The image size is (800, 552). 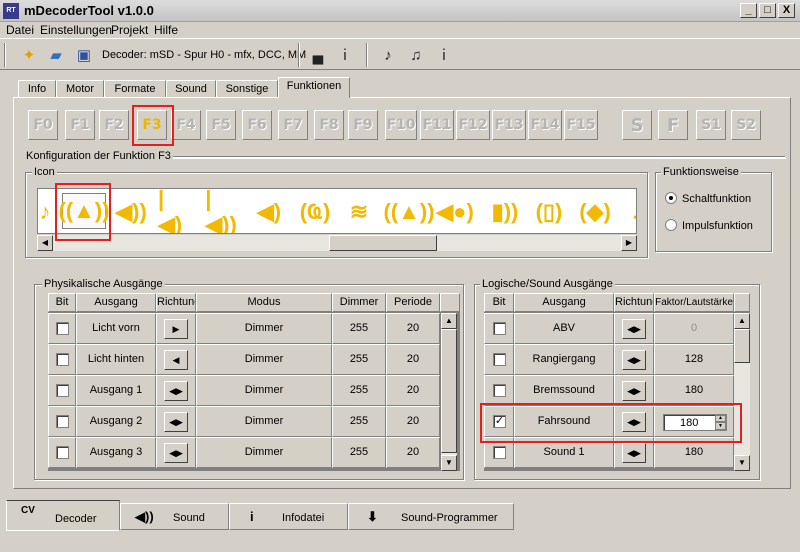 I want to click on function-button-f9: F9, so click(x=363, y=125).